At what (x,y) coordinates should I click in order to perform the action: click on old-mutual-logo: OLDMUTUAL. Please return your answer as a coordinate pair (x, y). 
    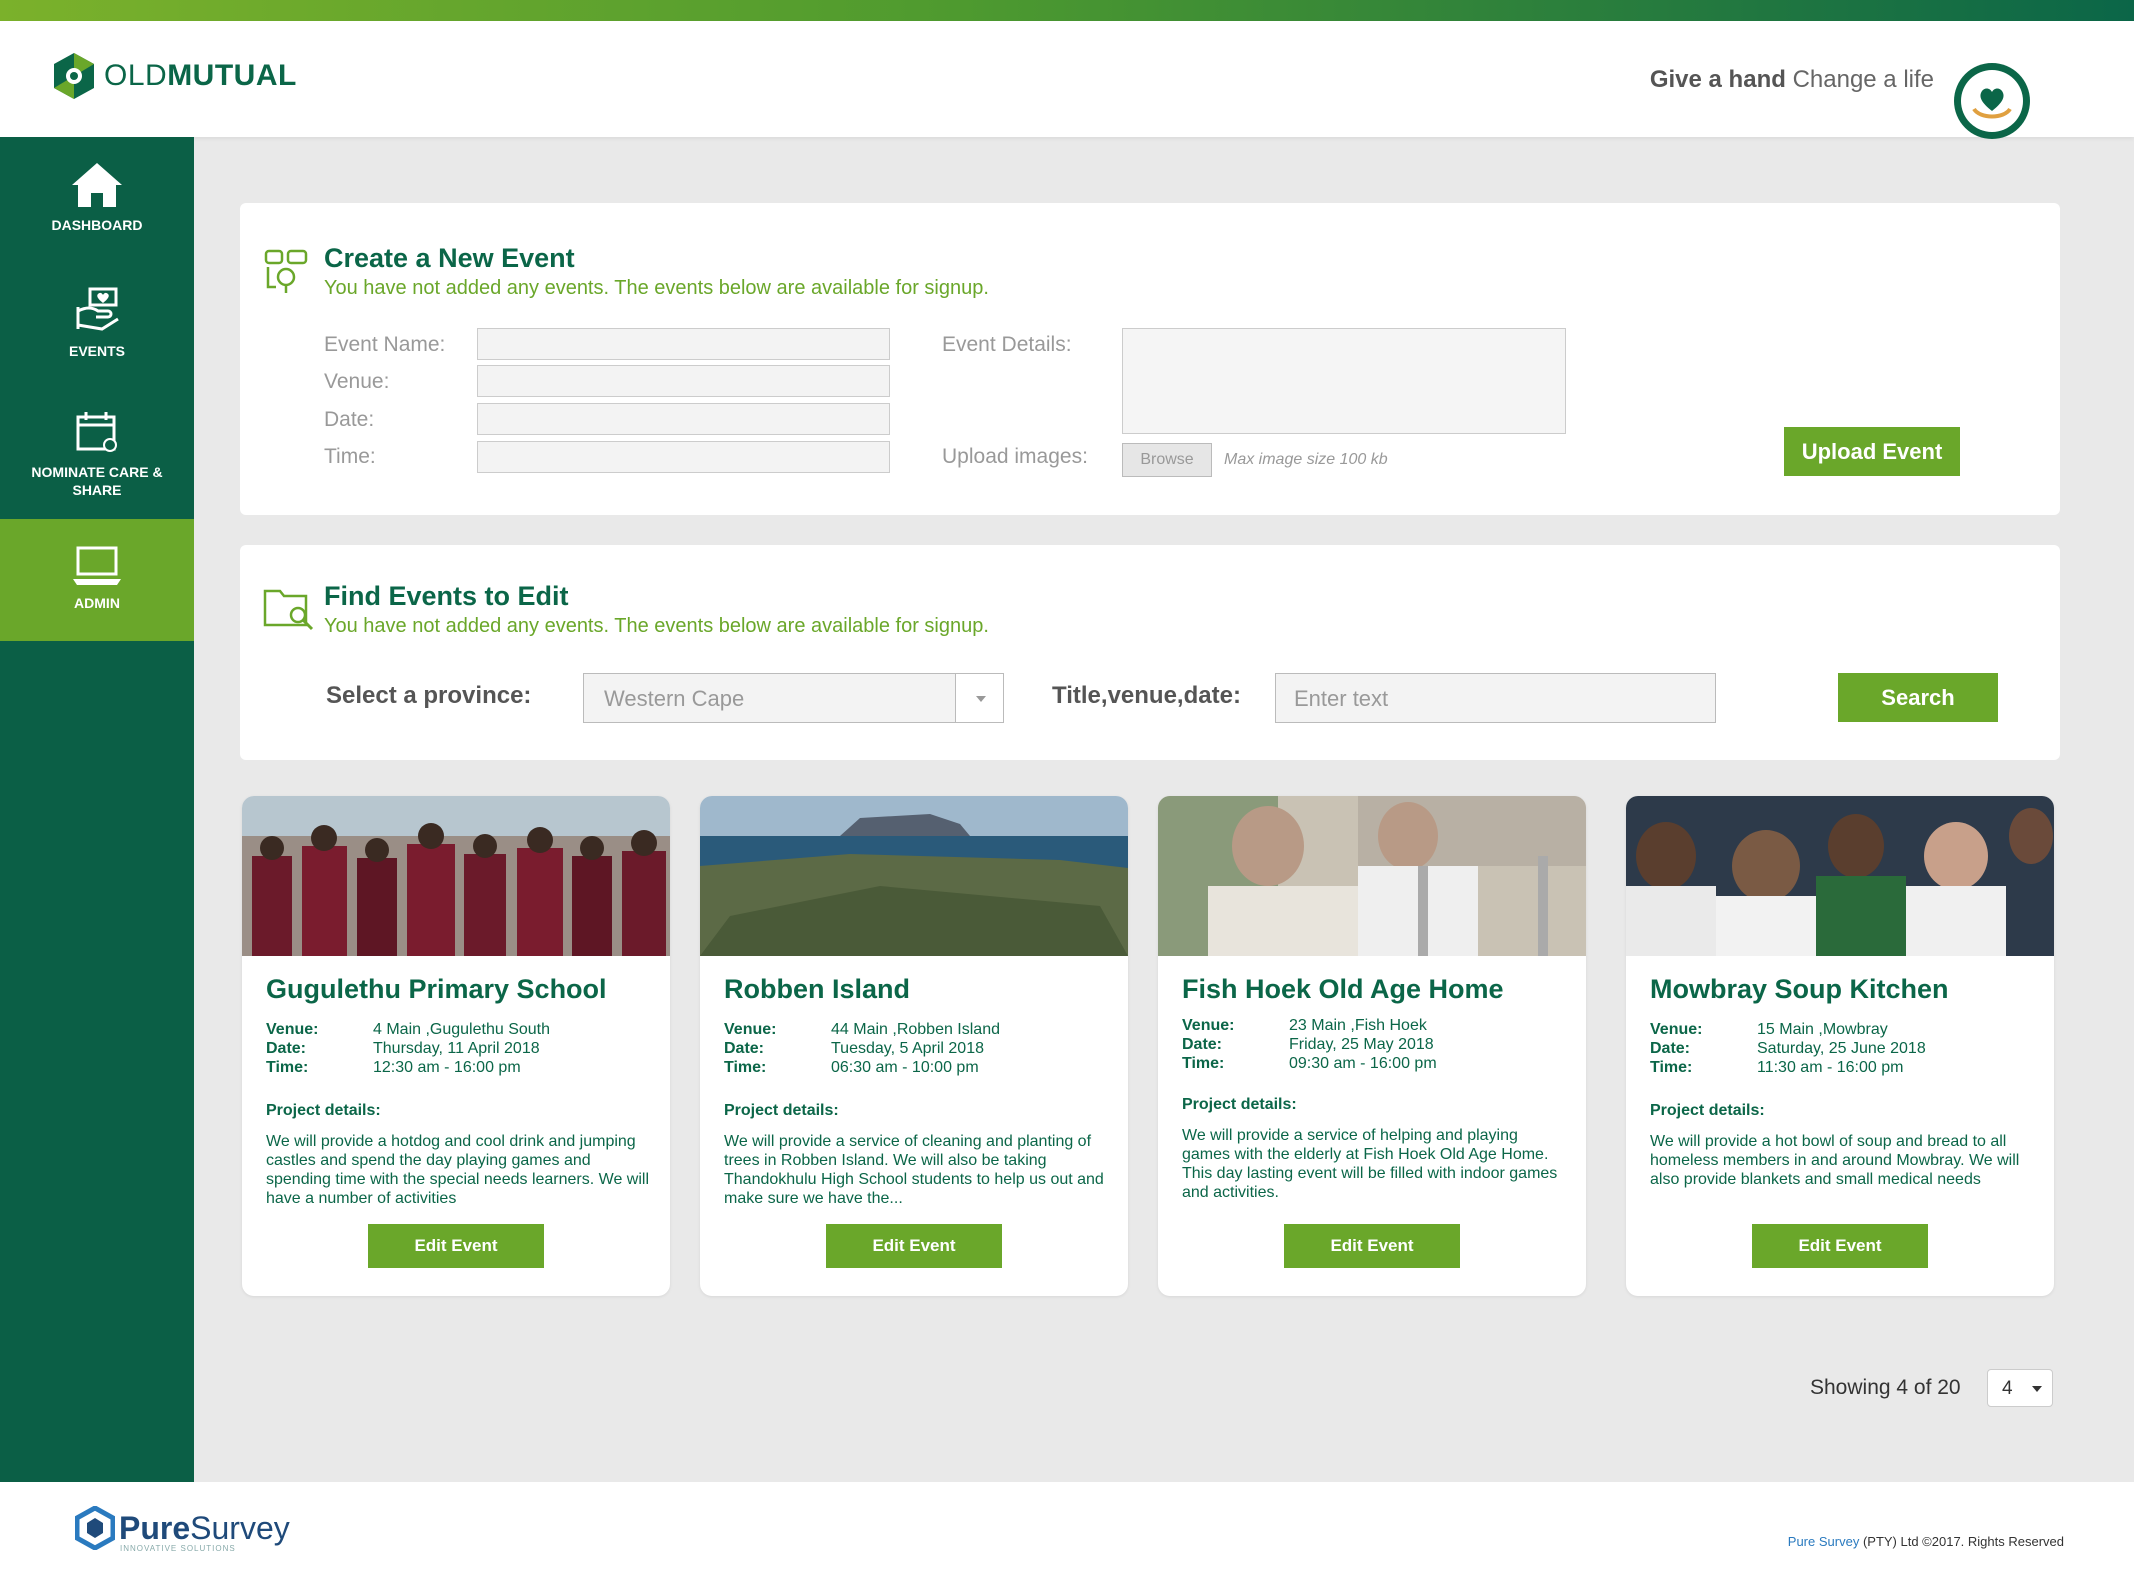
    Looking at the image, I should click on (173, 76).